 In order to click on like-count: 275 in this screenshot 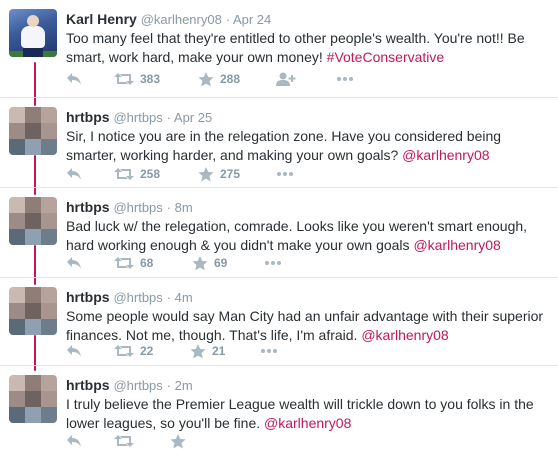, I will do `click(230, 174)`.